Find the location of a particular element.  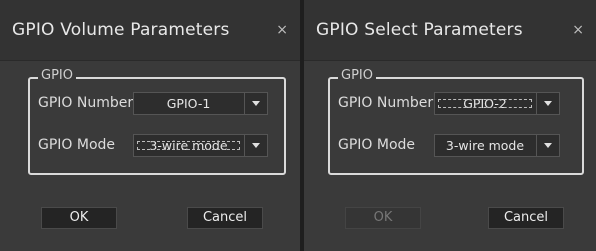

gpio-number-value: GPIO-1 is located at coordinates (188, 103).